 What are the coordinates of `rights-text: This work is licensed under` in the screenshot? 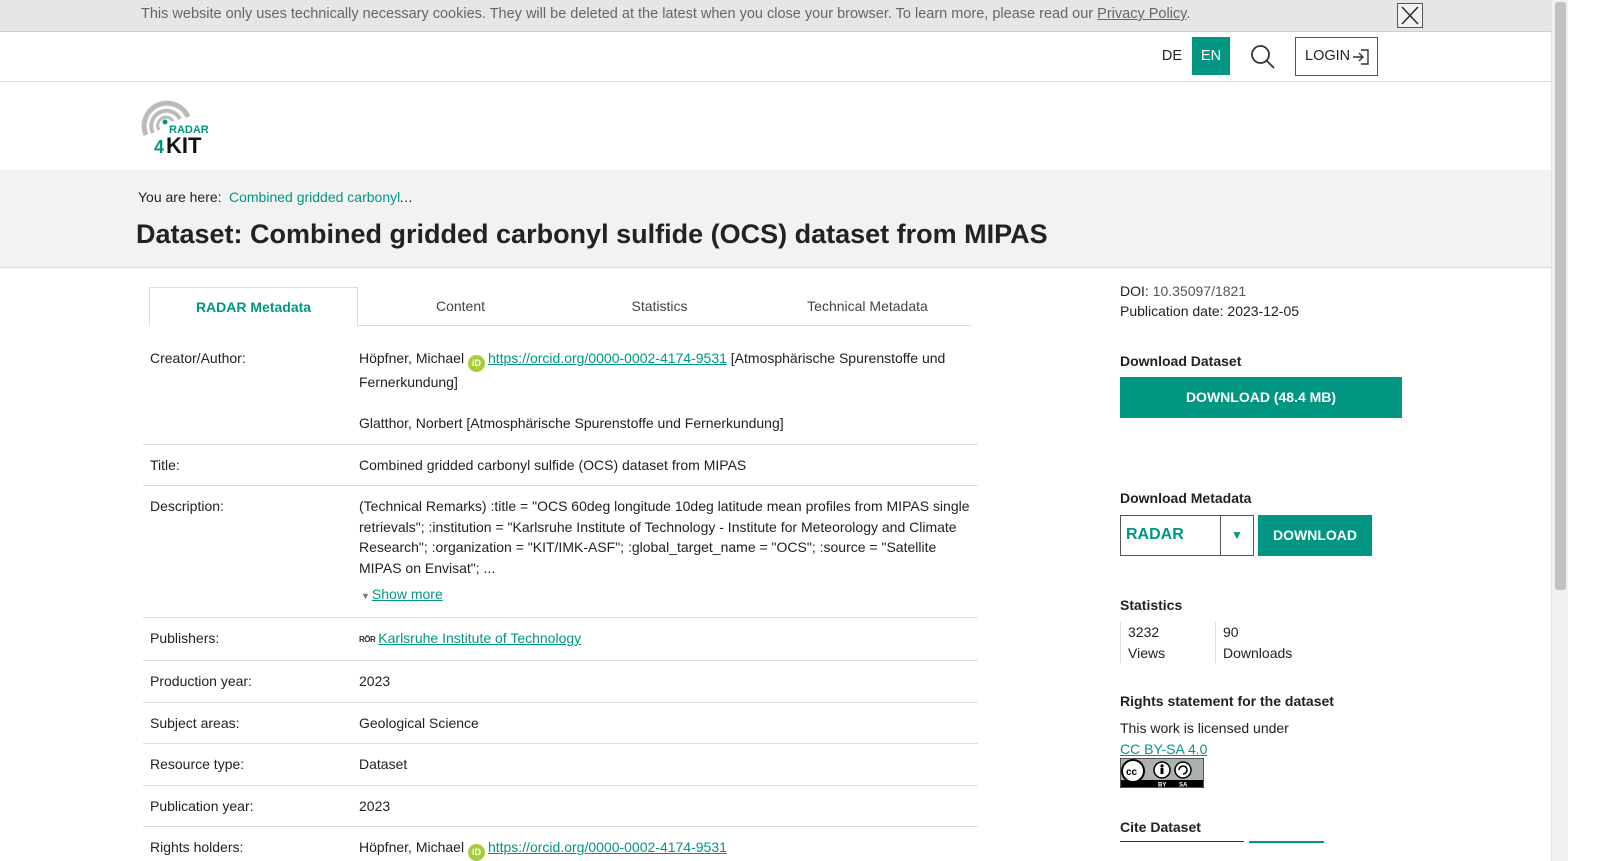 It's located at (1204, 728).